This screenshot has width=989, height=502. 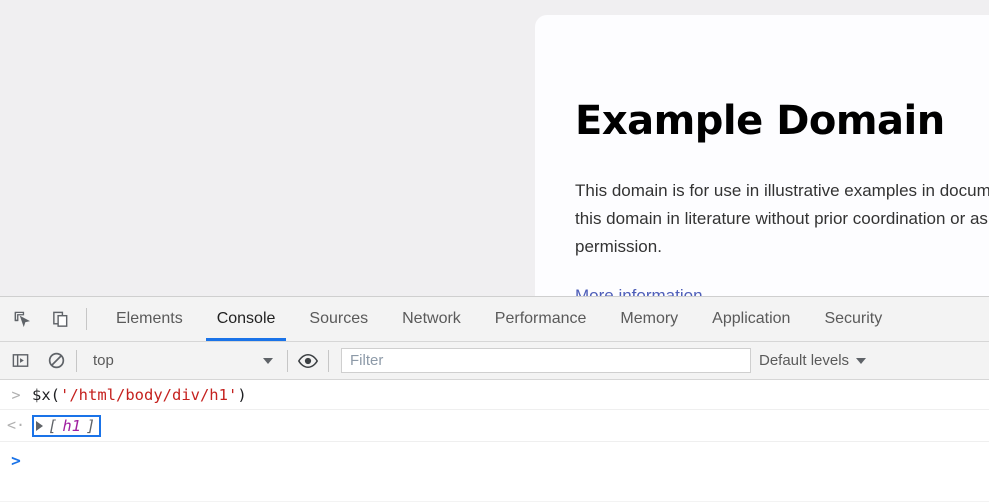 I want to click on execution-context-select: top, so click(x=182, y=361).